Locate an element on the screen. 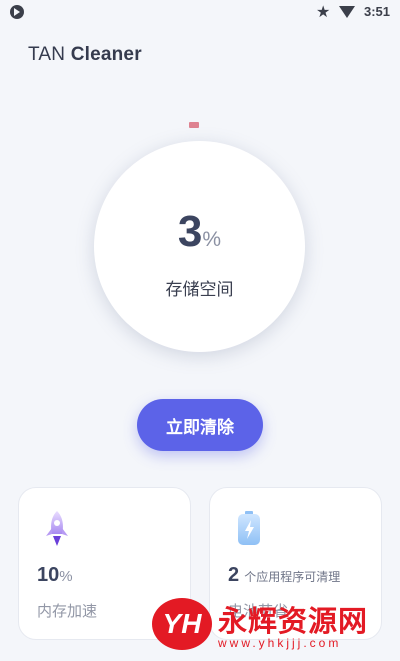 The image size is (400, 661). wifi-icon is located at coordinates (347, 12).